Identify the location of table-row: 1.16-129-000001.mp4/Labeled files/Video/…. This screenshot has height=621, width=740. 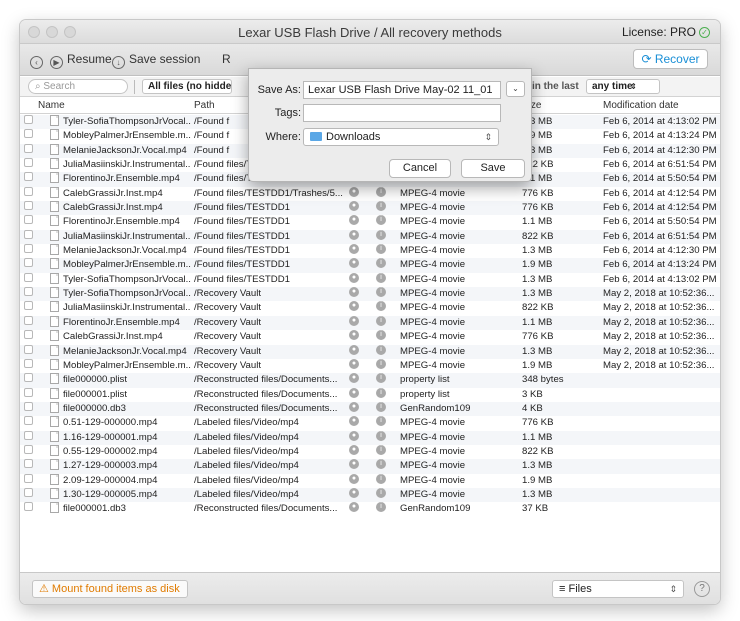
(370, 437).